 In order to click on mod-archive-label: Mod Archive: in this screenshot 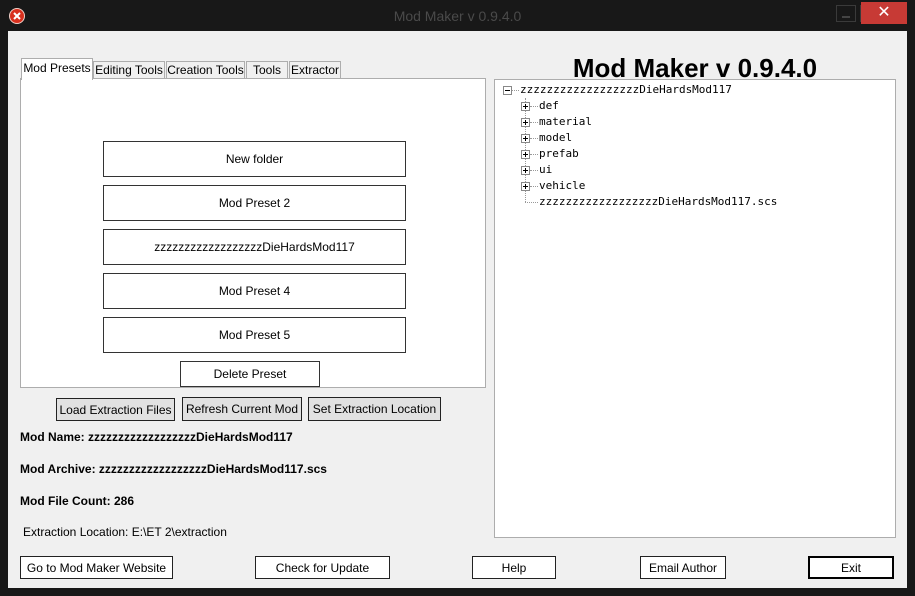, I will do `click(58, 469)`.